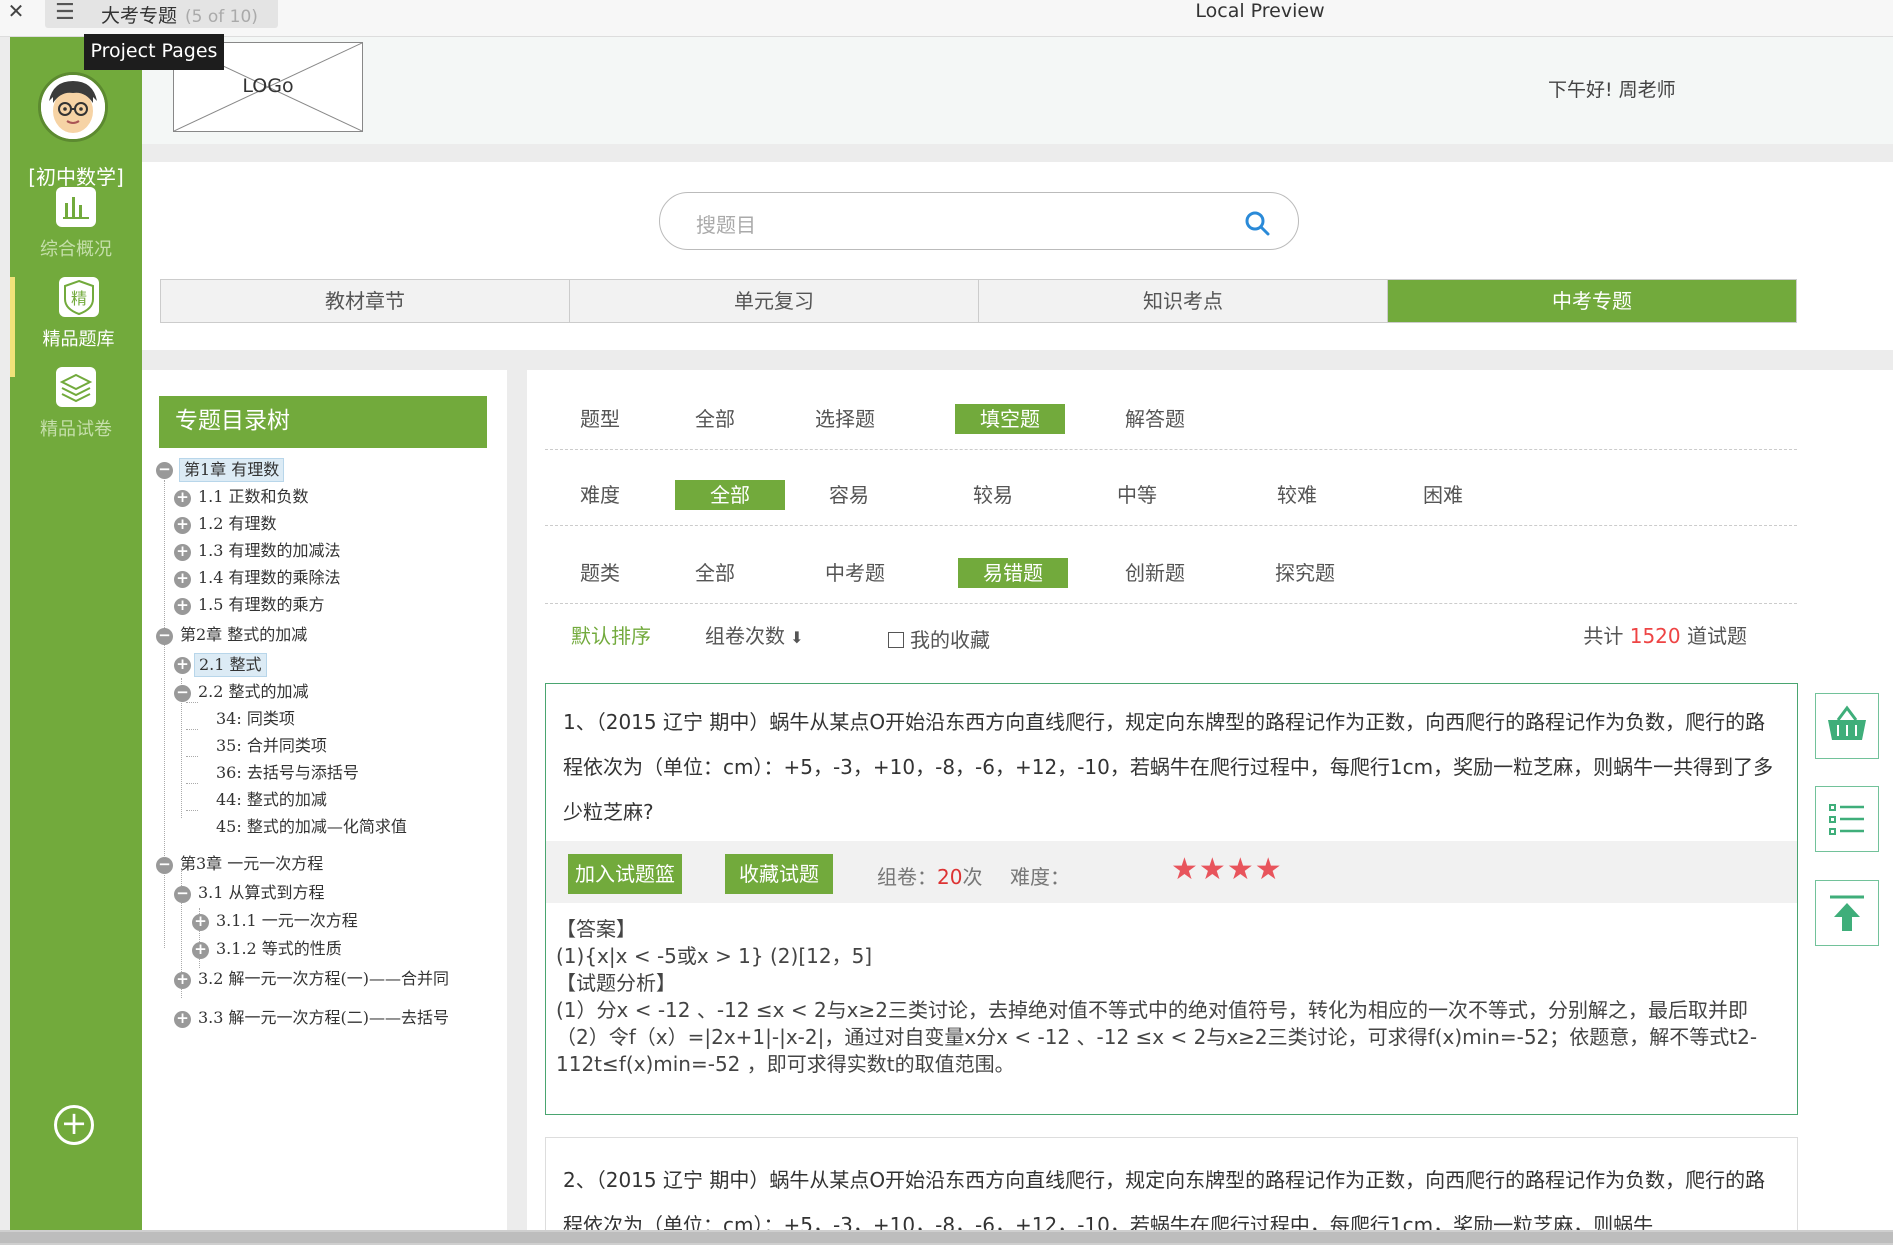 This screenshot has height=1245, width=1893. Describe the element at coordinates (1260, 11) in the screenshot. I see `window-title: Local Preview` at that location.